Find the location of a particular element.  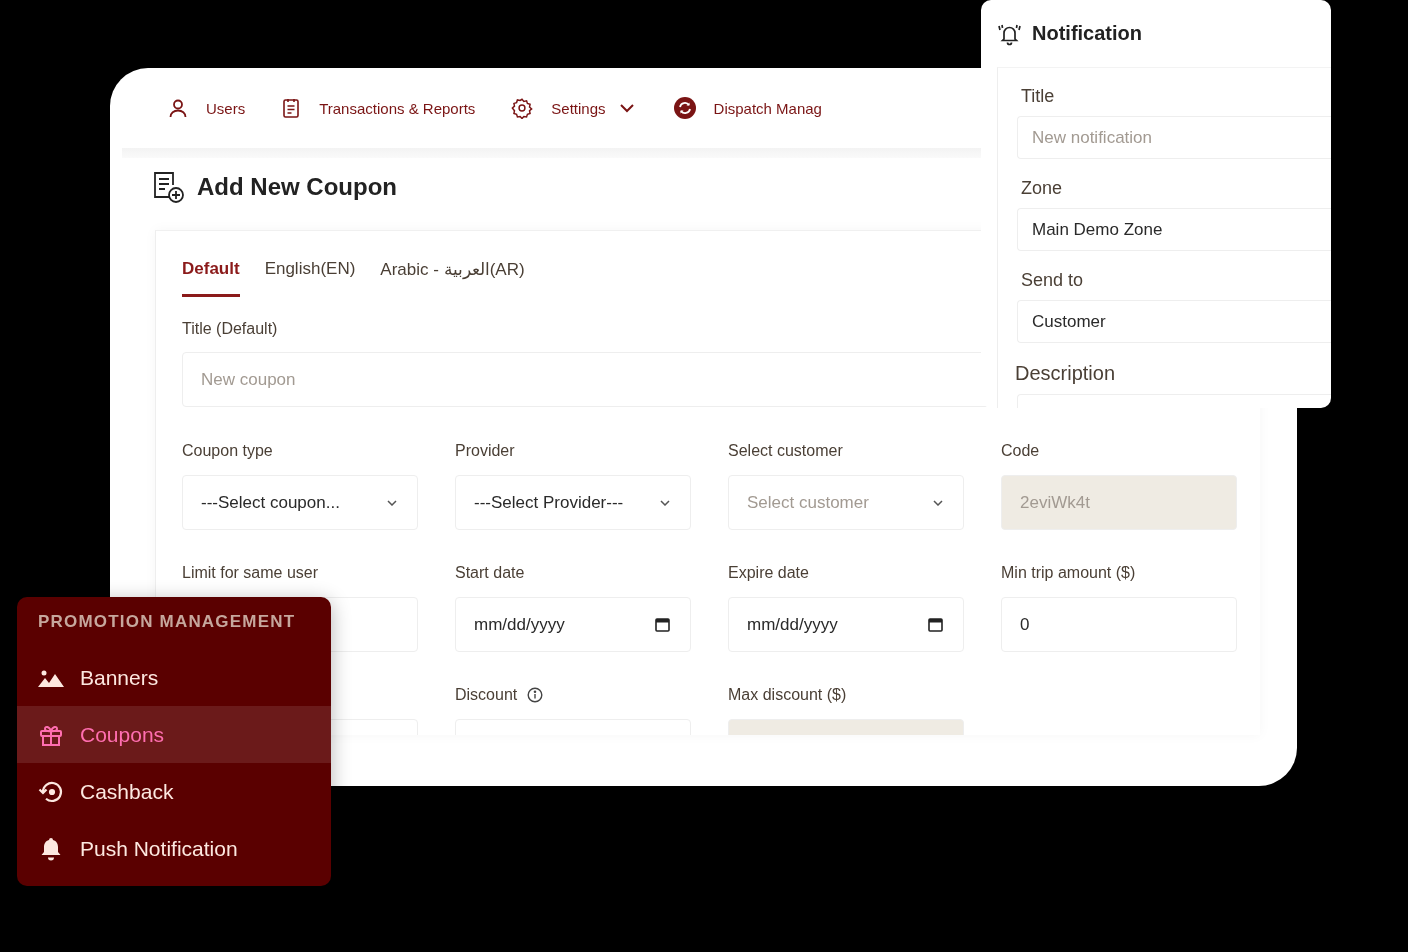

input-field: Main Demo Zone is located at coordinates (1174, 229).